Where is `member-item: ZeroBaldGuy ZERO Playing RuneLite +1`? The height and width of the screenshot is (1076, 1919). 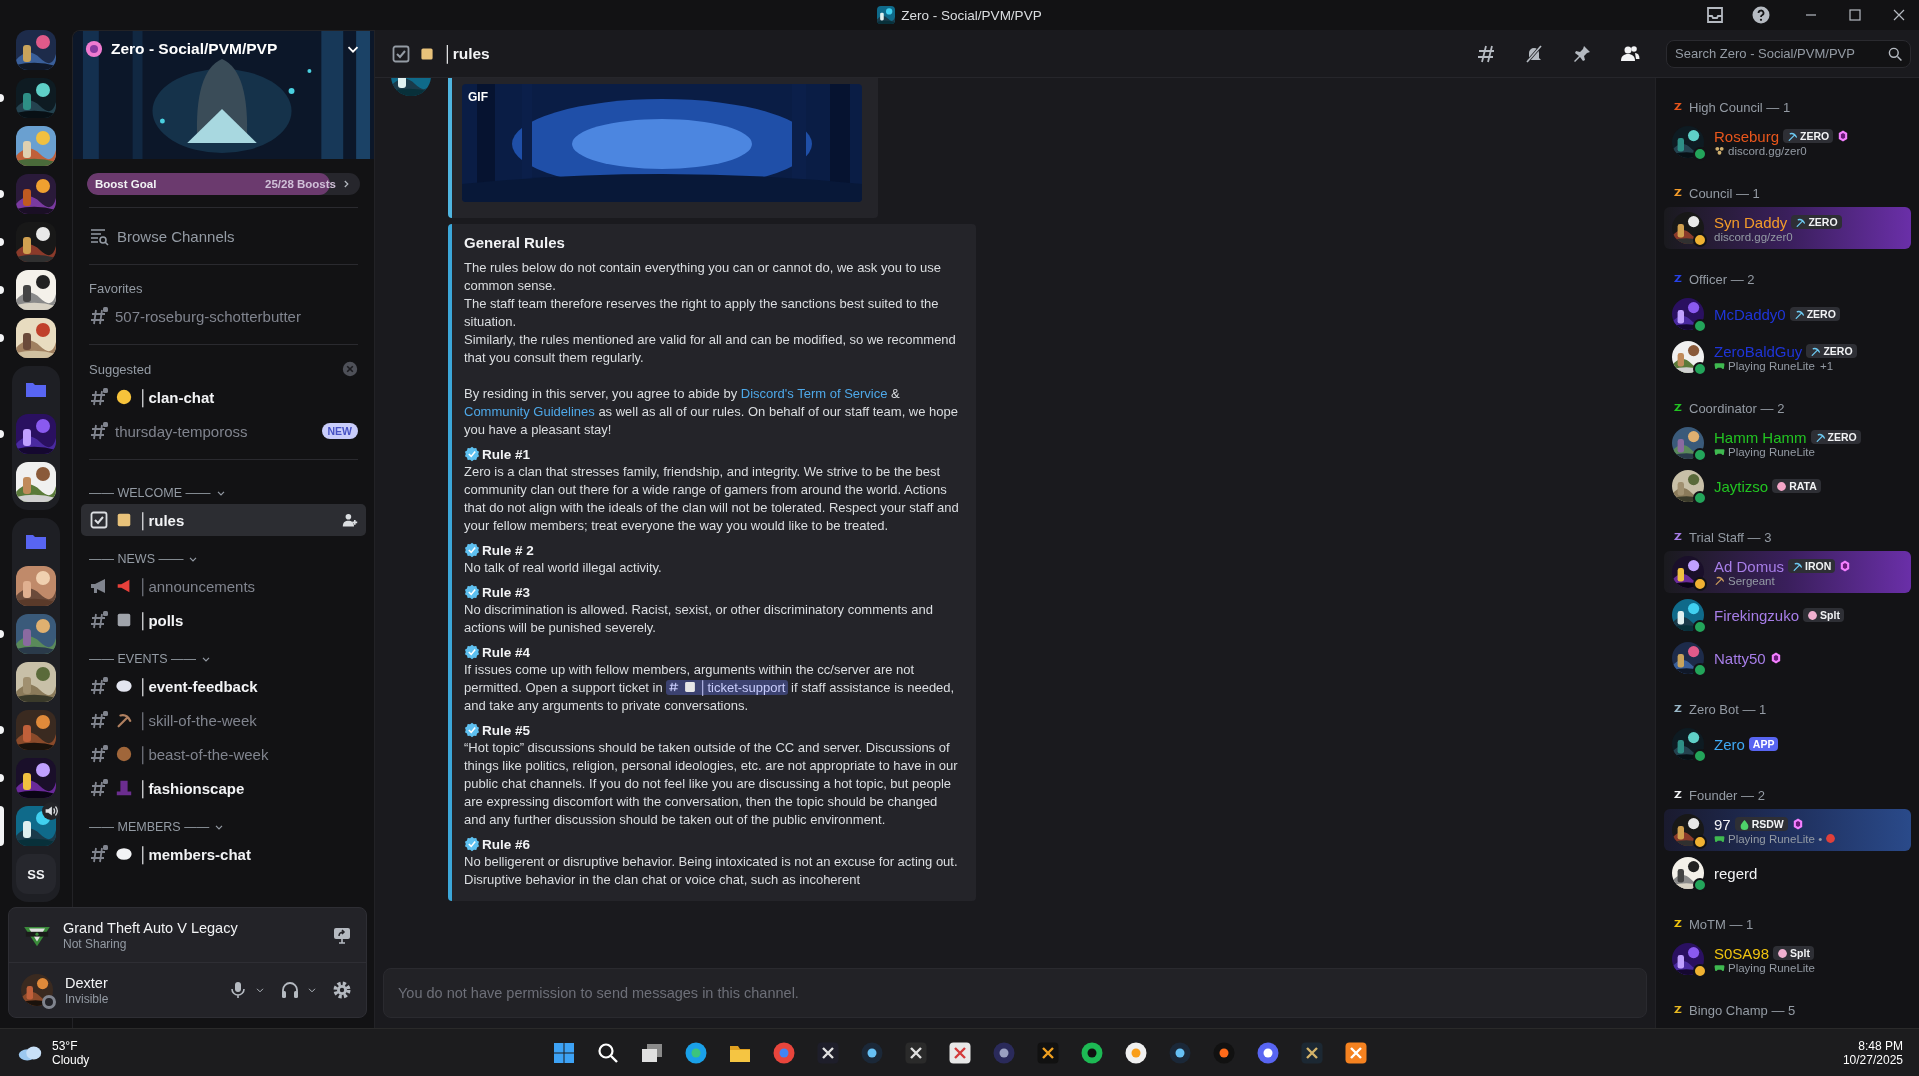 member-item: ZeroBaldGuy ZERO Playing RuneLite +1 is located at coordinates (1787, 357).